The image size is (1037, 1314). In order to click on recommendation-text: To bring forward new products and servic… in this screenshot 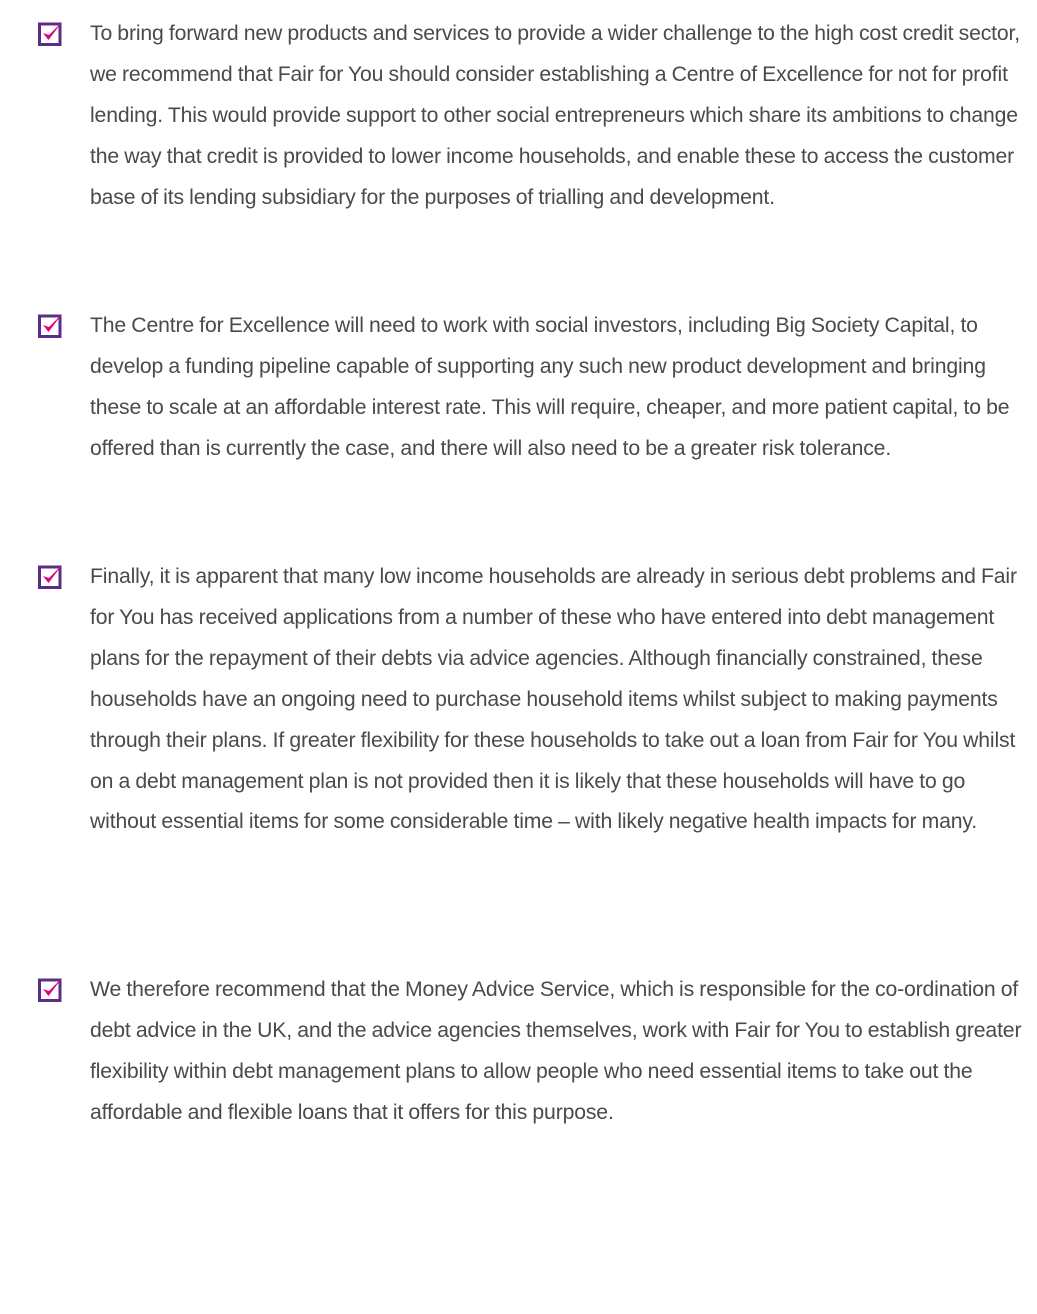, I will do `click(555, 115)`.